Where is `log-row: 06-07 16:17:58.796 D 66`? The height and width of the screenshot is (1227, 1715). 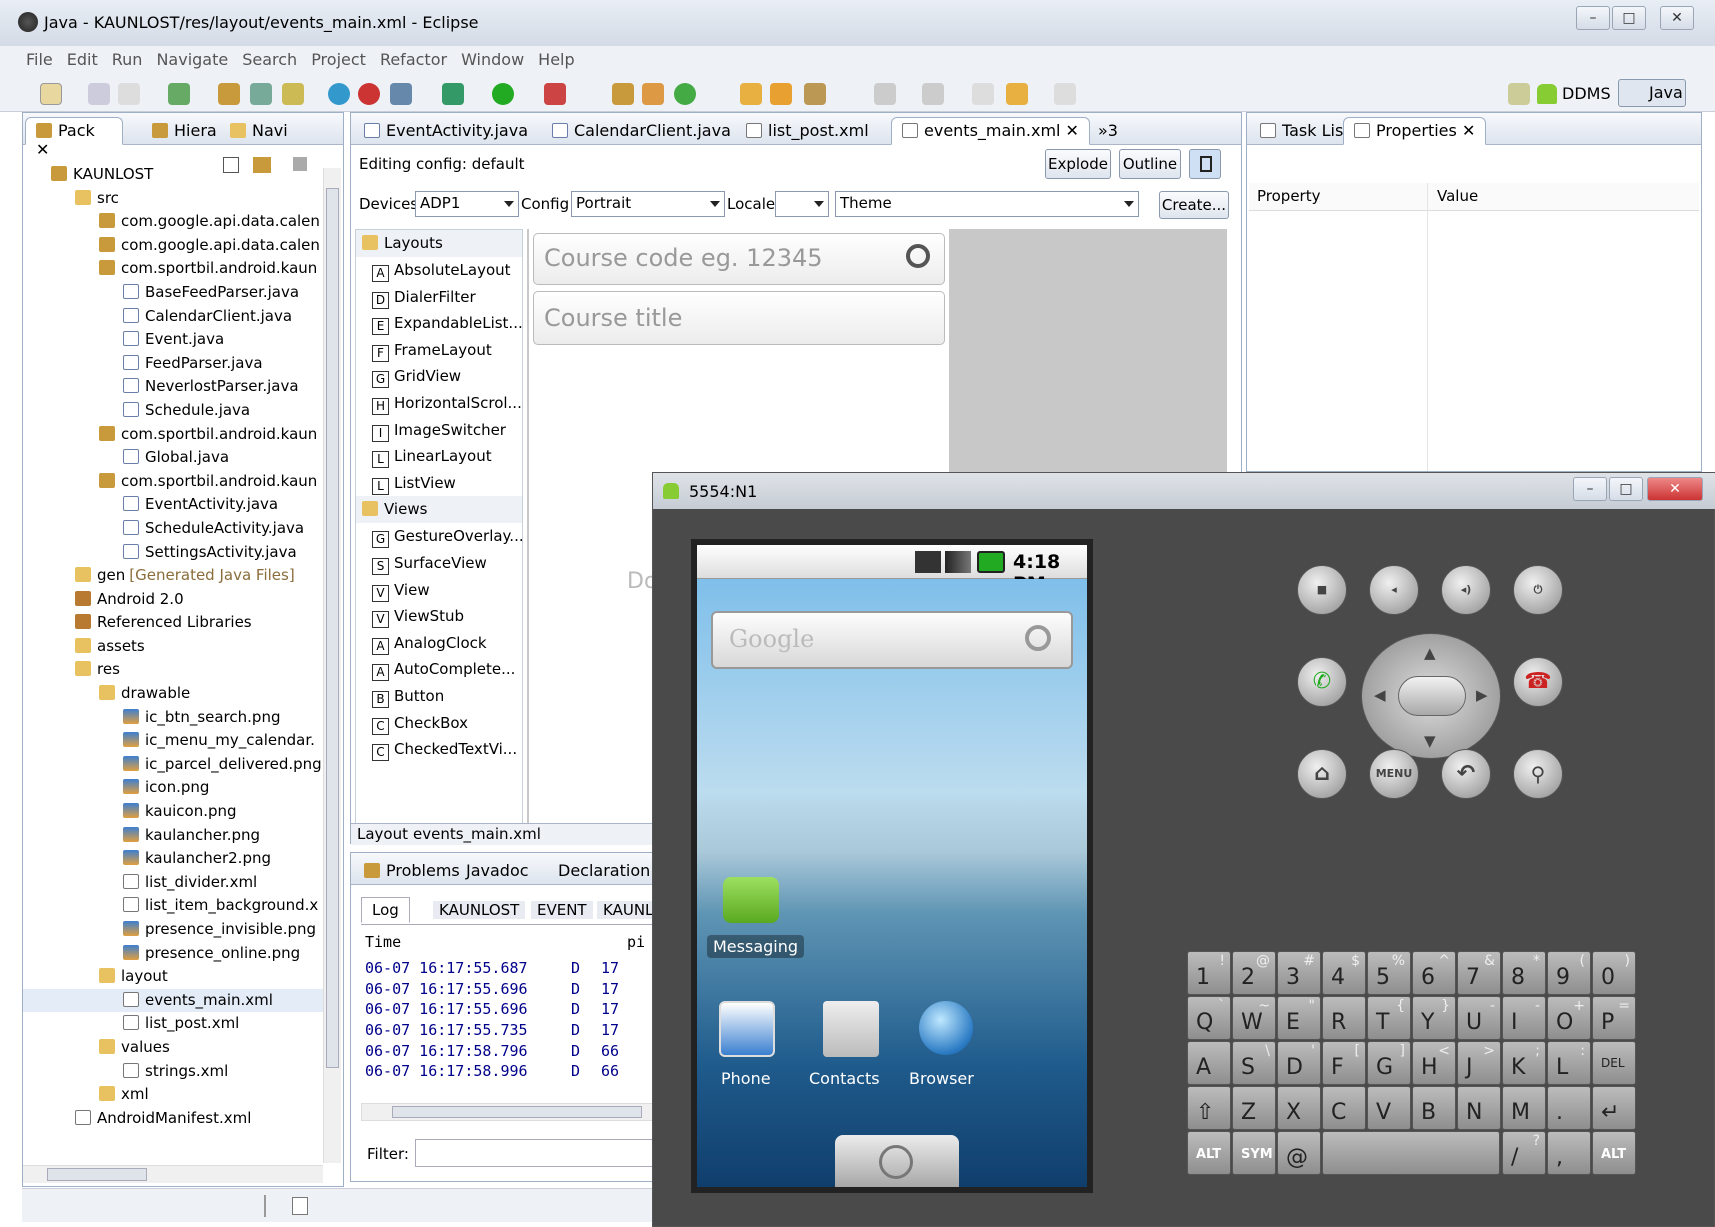 log-row: 06-07 16:17:58.796 D 66 is located at coordinates (511, 1052).